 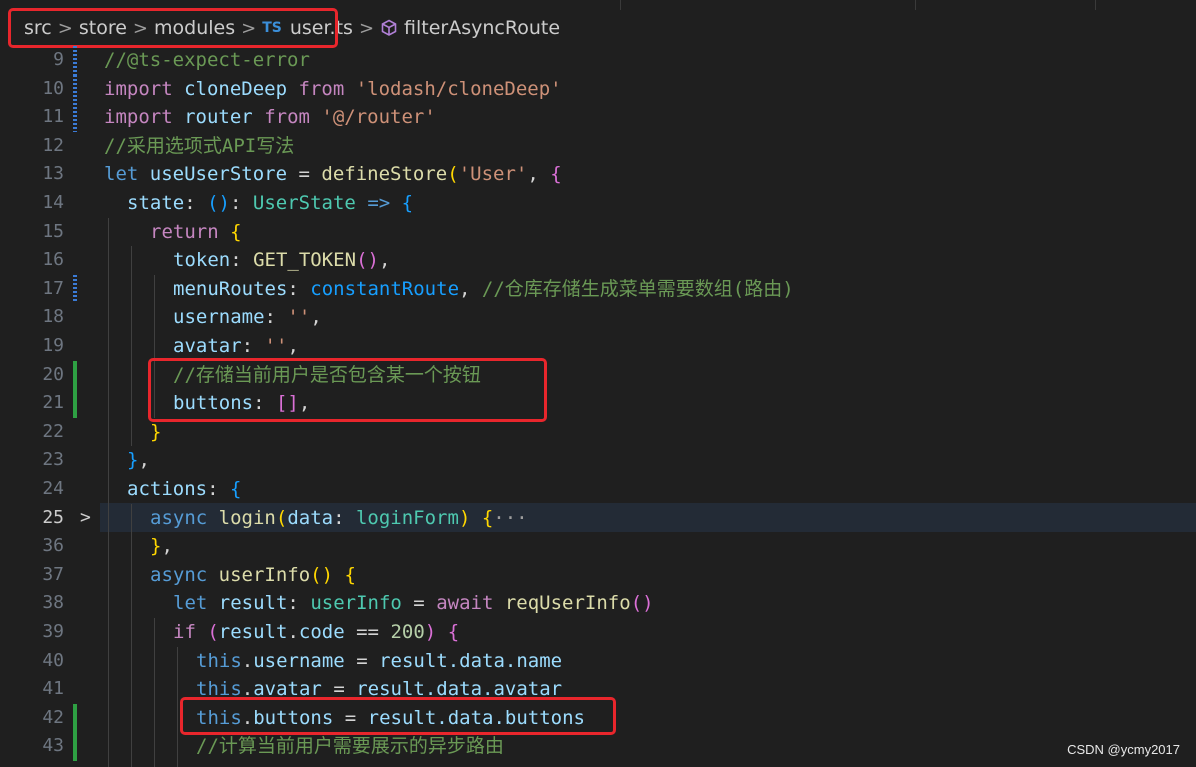 What do you see at coordinates (53, 288) in the screenshot?
I see `line-number: 17` at bounding box center [53, 288].